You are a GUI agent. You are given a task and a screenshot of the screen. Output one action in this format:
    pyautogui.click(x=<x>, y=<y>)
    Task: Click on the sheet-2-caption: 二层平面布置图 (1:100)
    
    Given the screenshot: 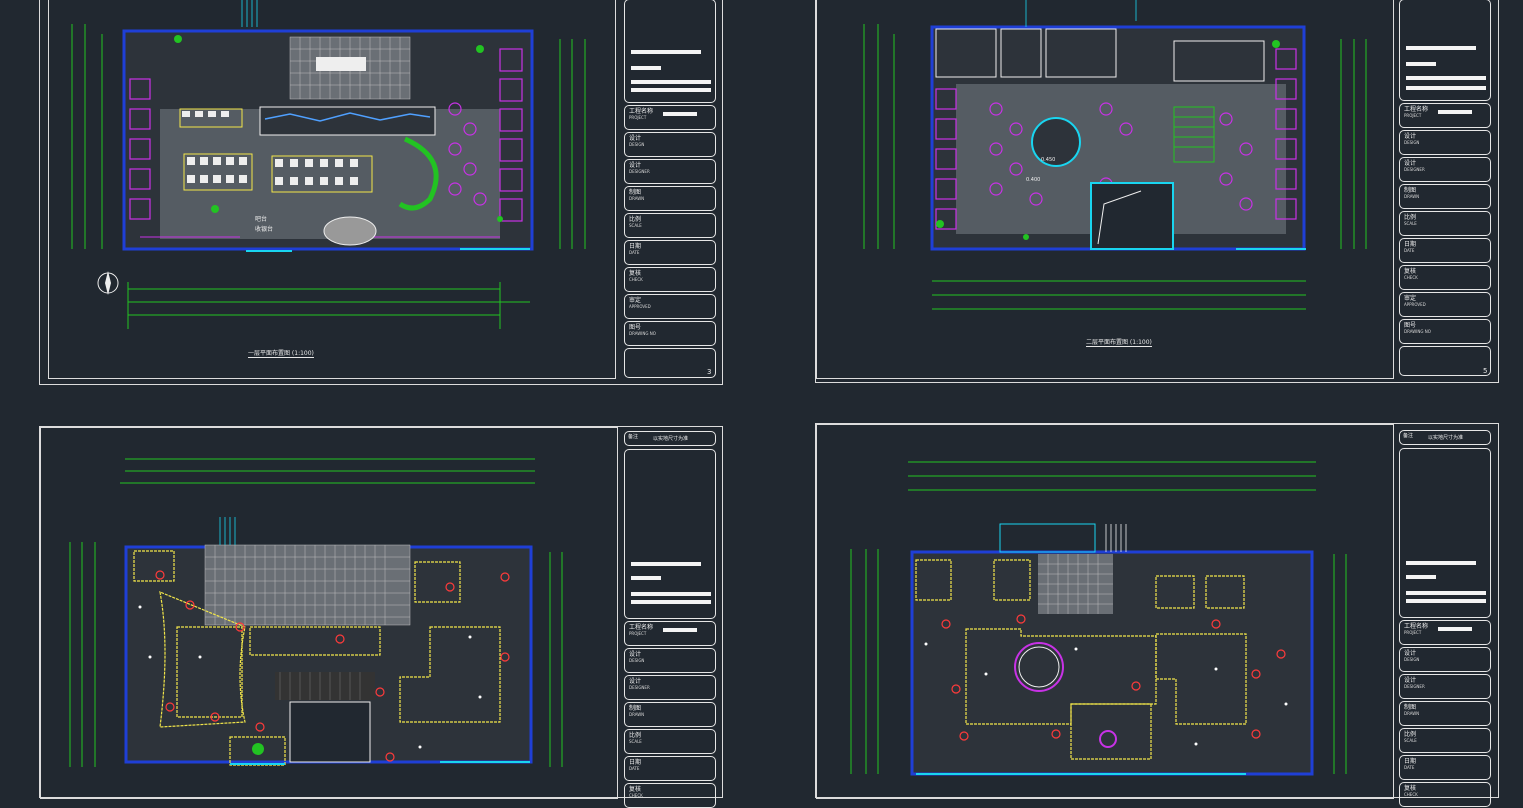 What is the action you would take?
    pyautogui.click(x=1119, y=343)
    